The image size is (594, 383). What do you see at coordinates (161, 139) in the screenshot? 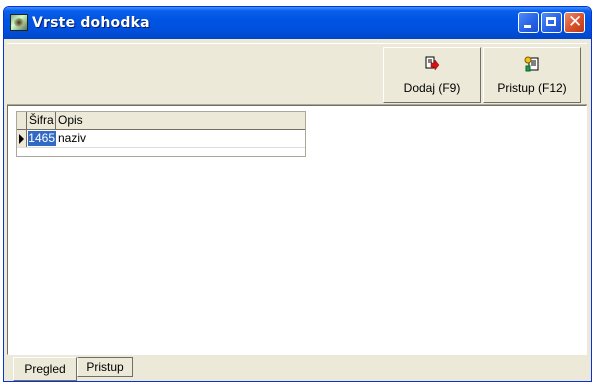
I see `table-row: 1465 naziv` at bounding box center [161, 139].